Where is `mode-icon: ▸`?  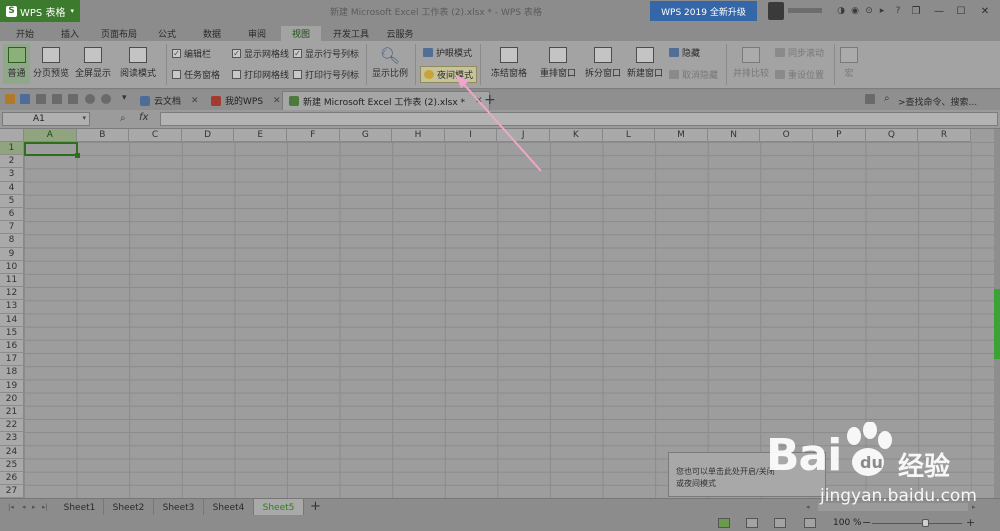
mode-icon: ▸ is located at coordinates (882, 11).